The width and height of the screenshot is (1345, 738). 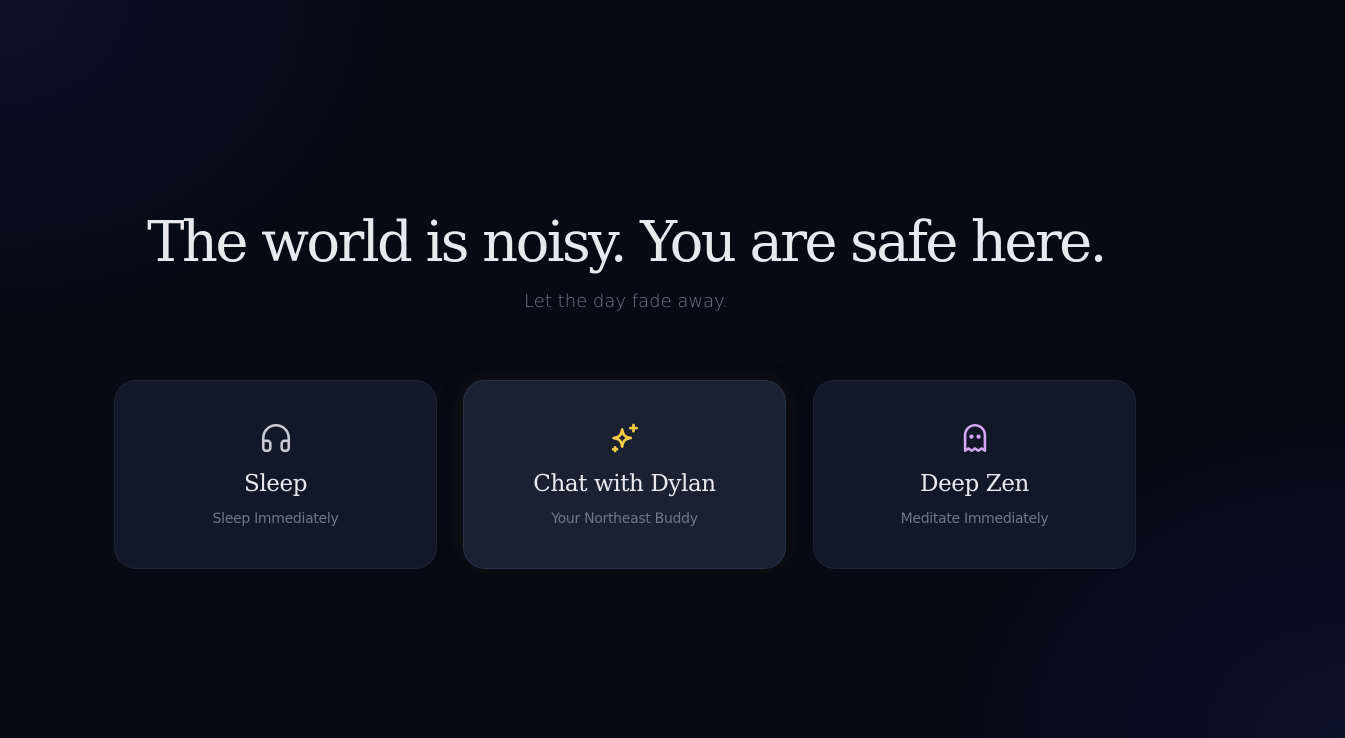 What do you see at coordinates (624, 484) in the screenshot?
I see `chat-with-dylan-card-title: Chat with Dylan` at bounding box center [624, 484].